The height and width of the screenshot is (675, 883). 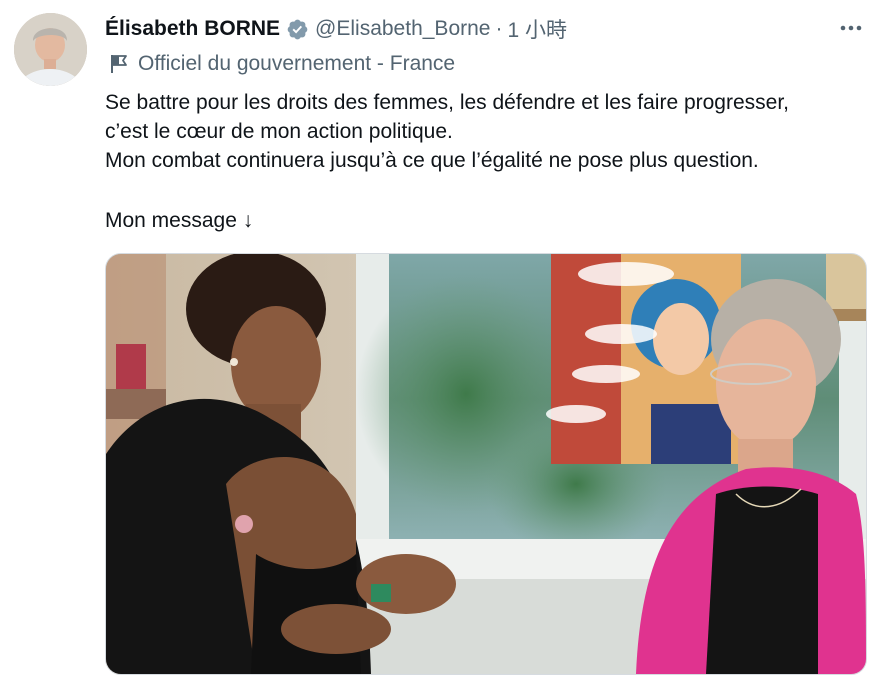 What do you see at coordinates (179, 220) in the screenshot?
I see `tweet-text-line: Mon message ↓` at bounding box center [179, 220].